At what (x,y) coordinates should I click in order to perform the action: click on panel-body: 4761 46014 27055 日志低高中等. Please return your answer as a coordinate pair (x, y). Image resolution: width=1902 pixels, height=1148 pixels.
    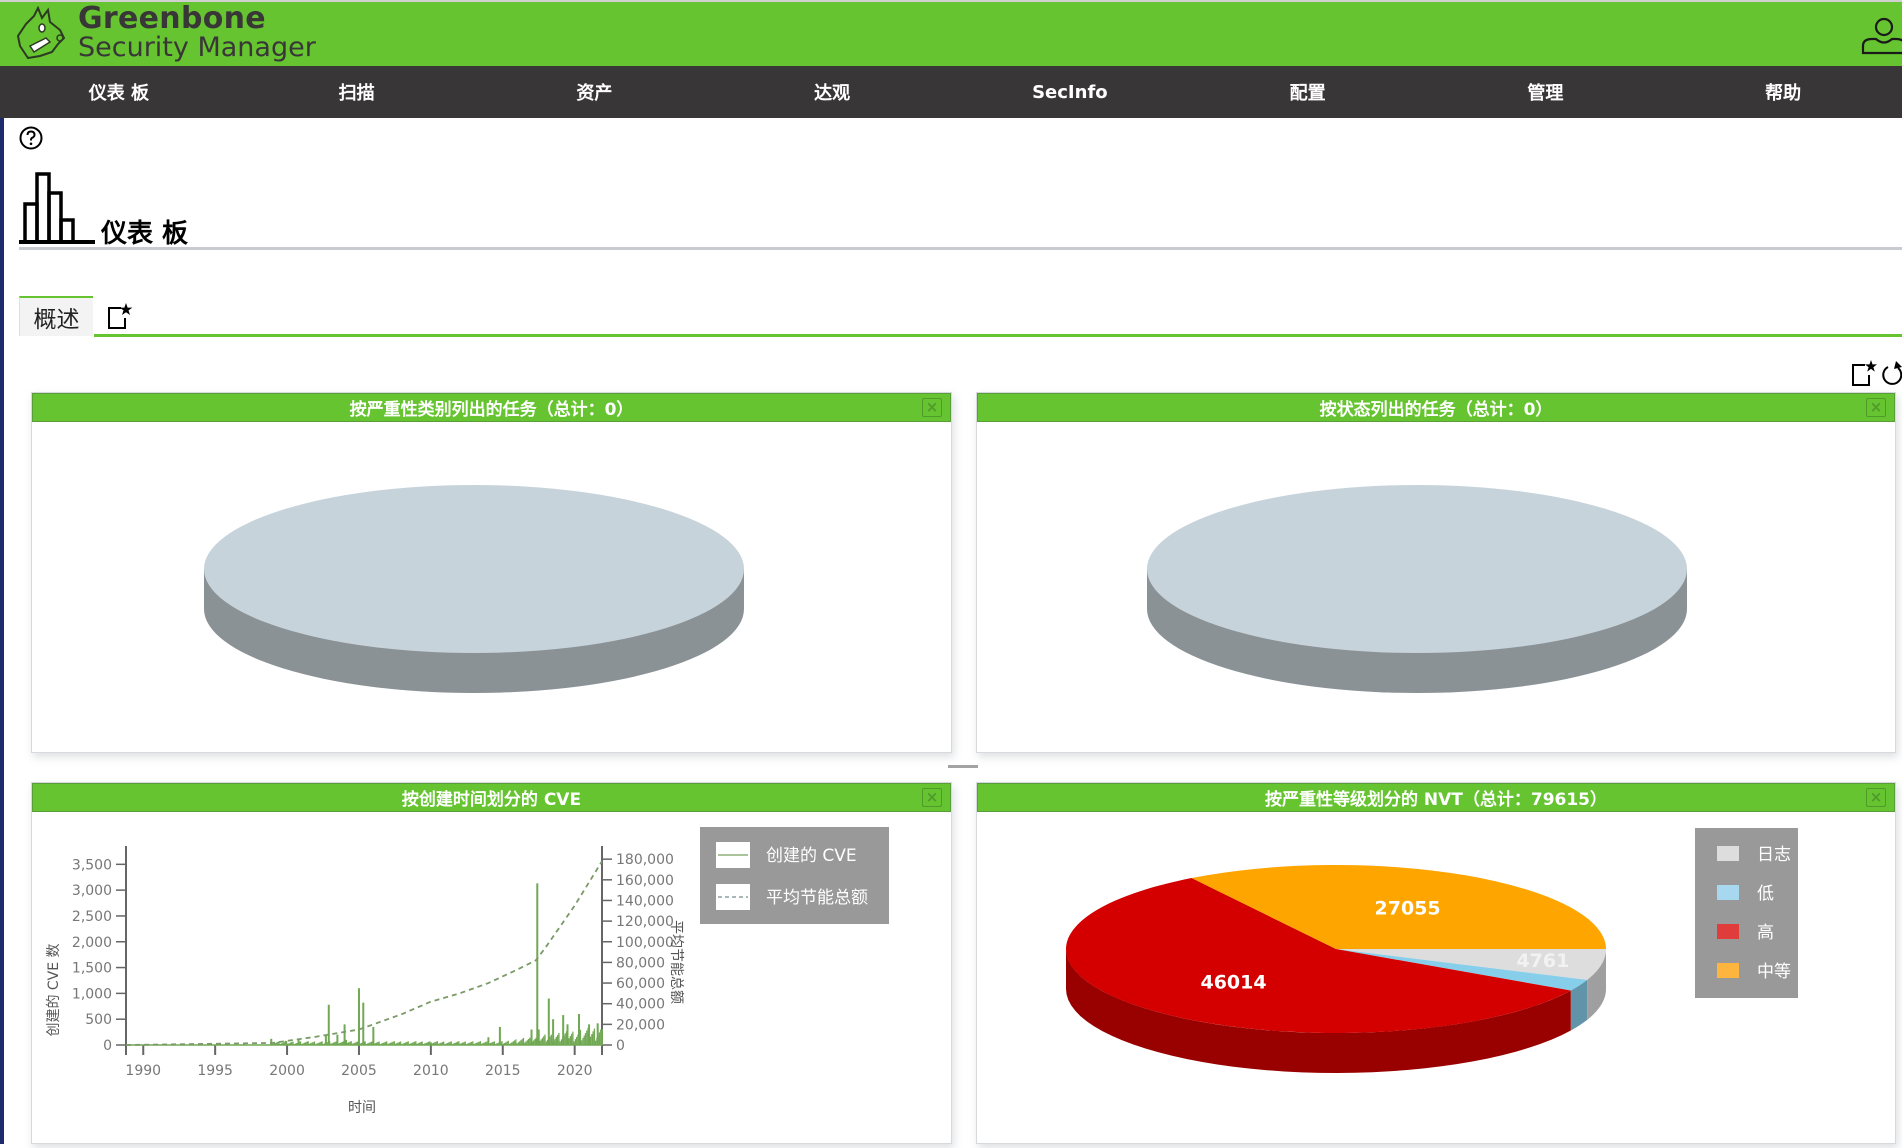
    Looking at the image, I should click on (1436, 977).